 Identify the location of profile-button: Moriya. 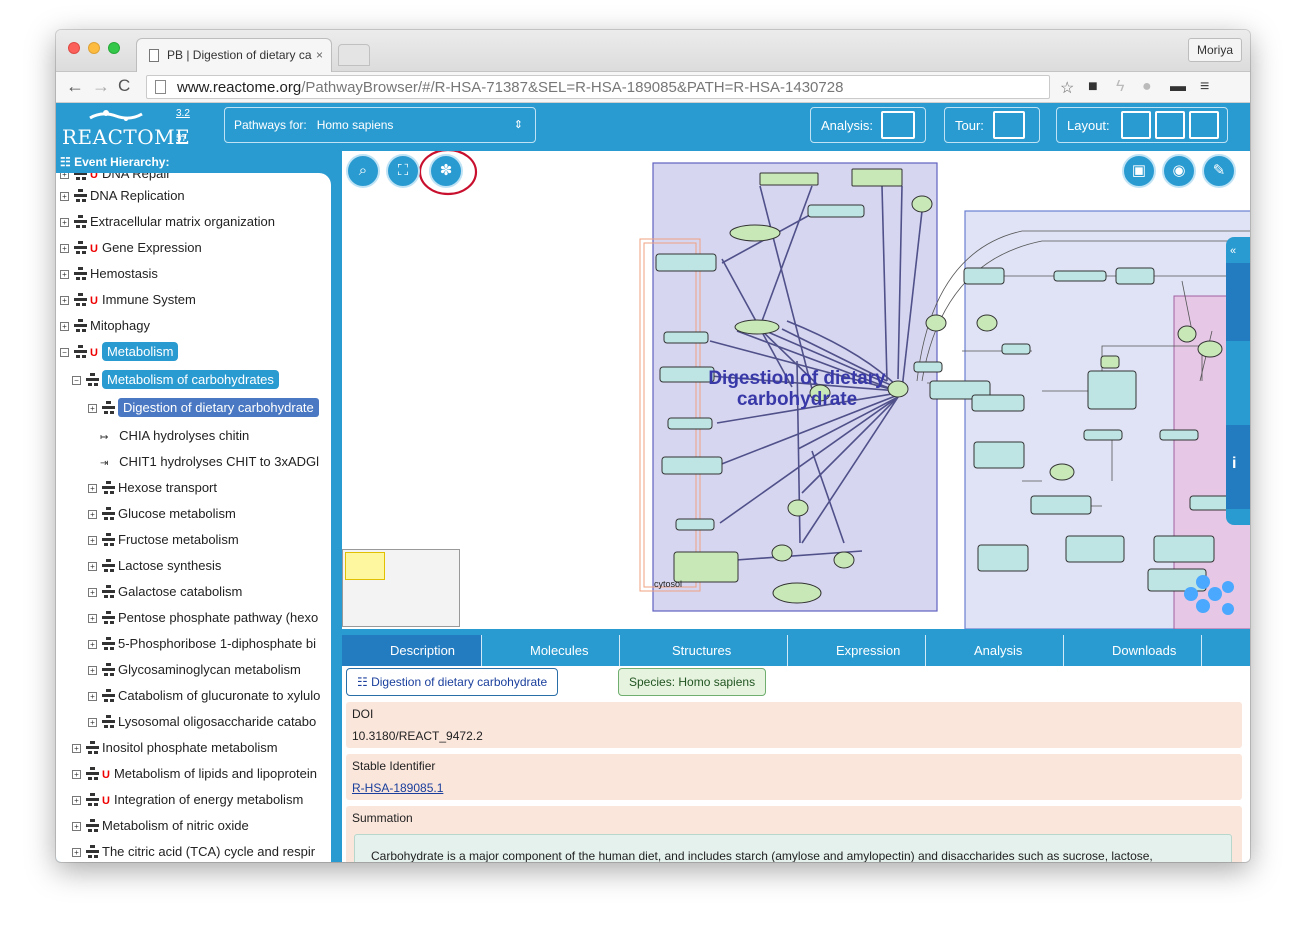
(1214, 50).